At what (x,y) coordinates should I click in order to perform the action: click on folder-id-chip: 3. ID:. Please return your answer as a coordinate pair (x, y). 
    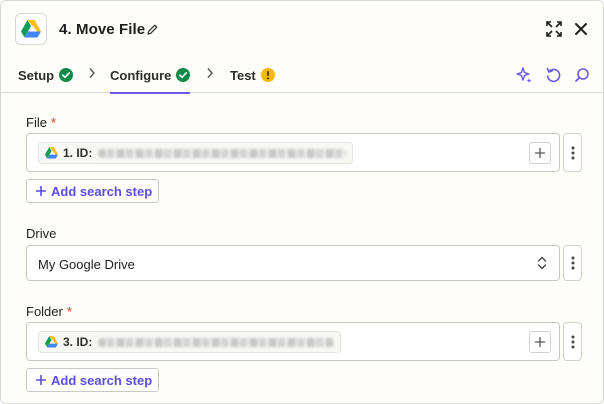
    Looking at the image, I should click on (190, 342).